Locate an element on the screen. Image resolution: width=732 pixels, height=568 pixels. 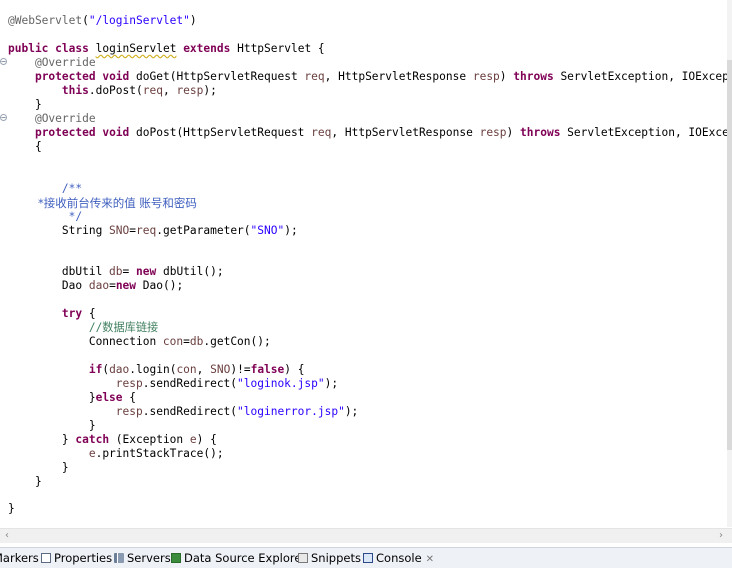
code-line: } catch (Exception e) { is located at coordinates (112, 440).